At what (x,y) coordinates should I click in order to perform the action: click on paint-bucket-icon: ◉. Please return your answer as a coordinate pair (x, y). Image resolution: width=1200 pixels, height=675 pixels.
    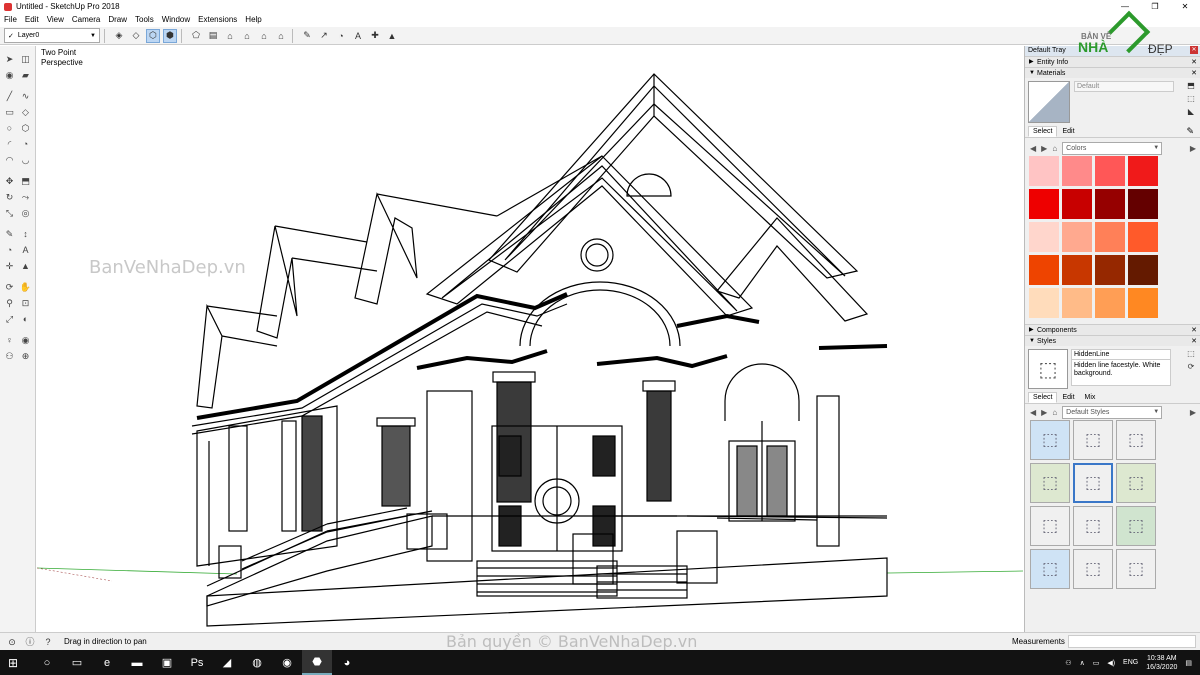
    Looking at the image, I should click on (9, 75).